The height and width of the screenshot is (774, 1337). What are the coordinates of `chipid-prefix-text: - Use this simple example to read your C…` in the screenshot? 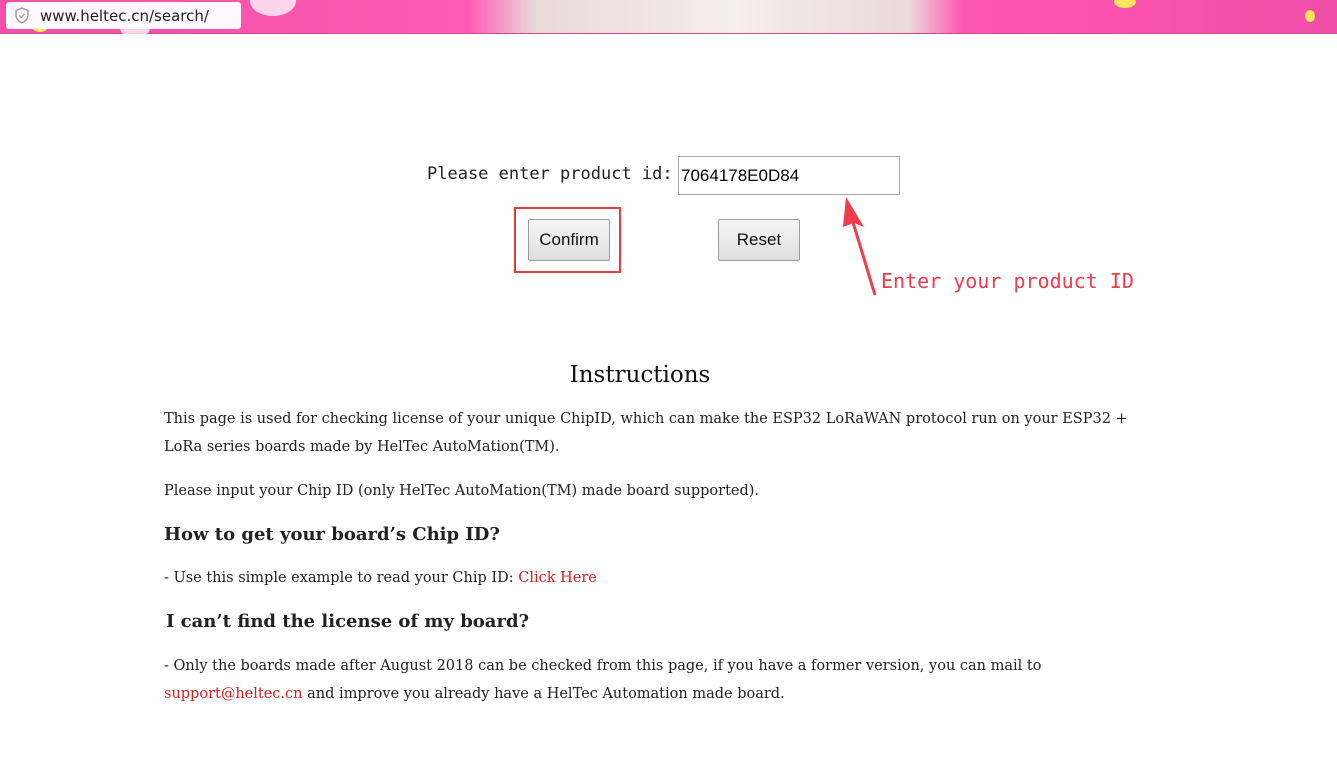 It's located at (341, 578).